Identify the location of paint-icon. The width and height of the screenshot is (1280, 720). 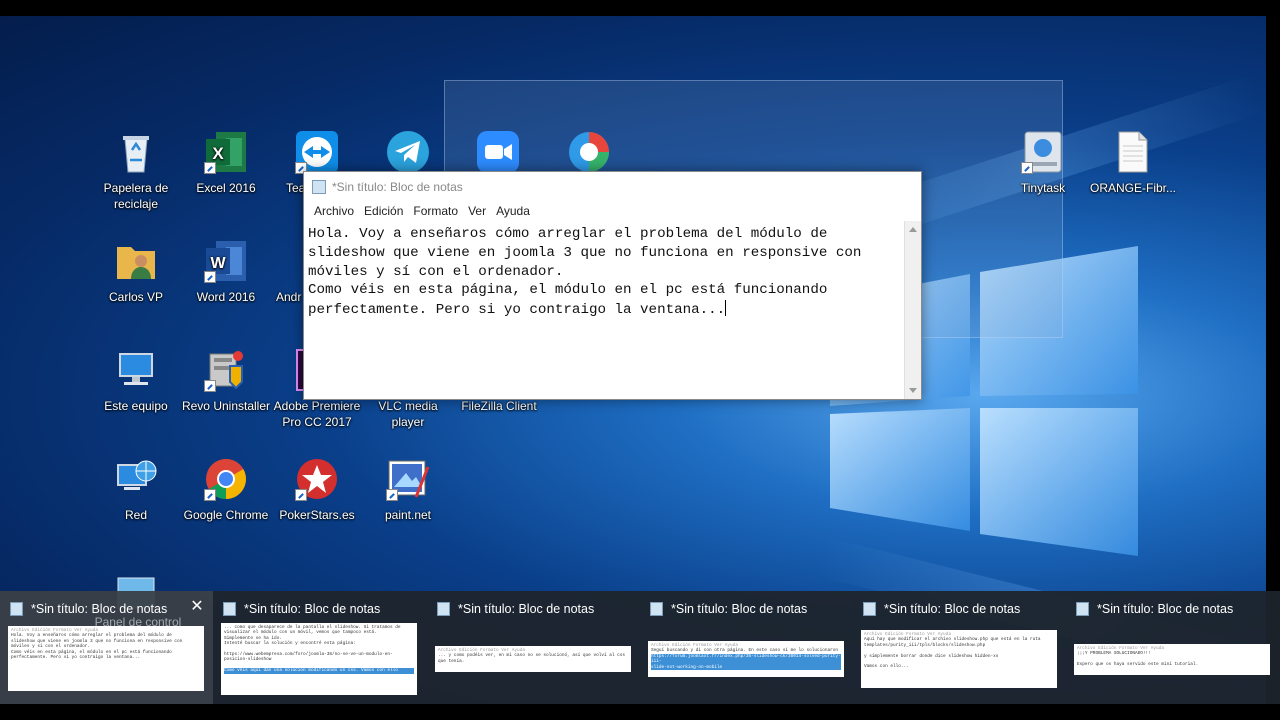
(408, 479).